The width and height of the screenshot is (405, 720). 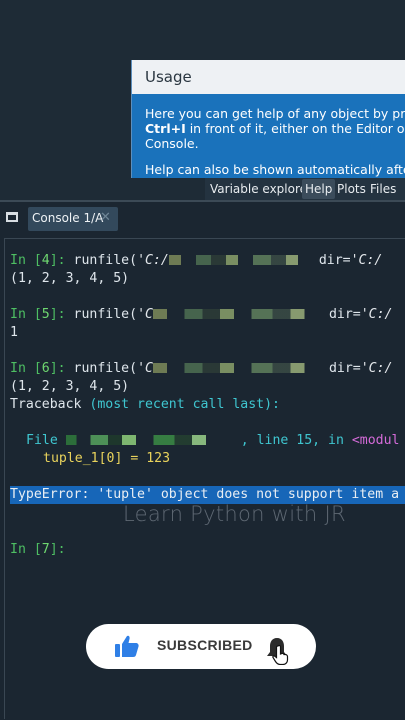 What do you see at coordinates (261, 189) in the screenshot?
I see `tab-variable-explorer: Variable explorer` at bounding box center [261, 189].